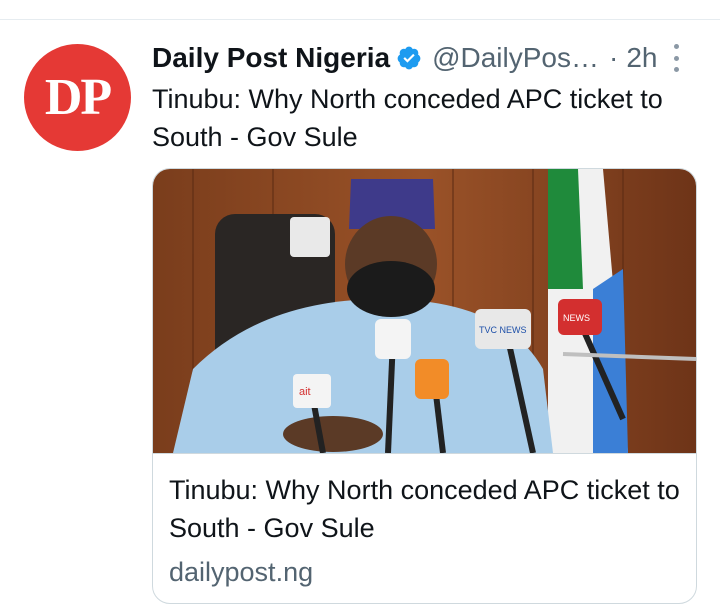 The width and height of the screenshot is (720, 614). Describe the element at coordinates (428, 58) in the screenshot. I see `tweet-header: Daily Post Nigeria @DailyPos… · 2h` at that location.